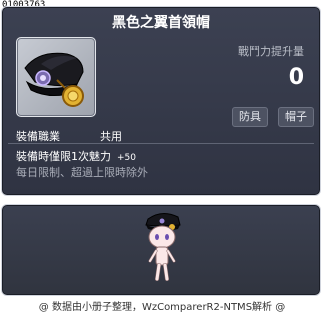  What do you see at coordinates (296, 117) in the screenshot?
I see `tag-hat: 帽子` at bounding box center [296, 117].